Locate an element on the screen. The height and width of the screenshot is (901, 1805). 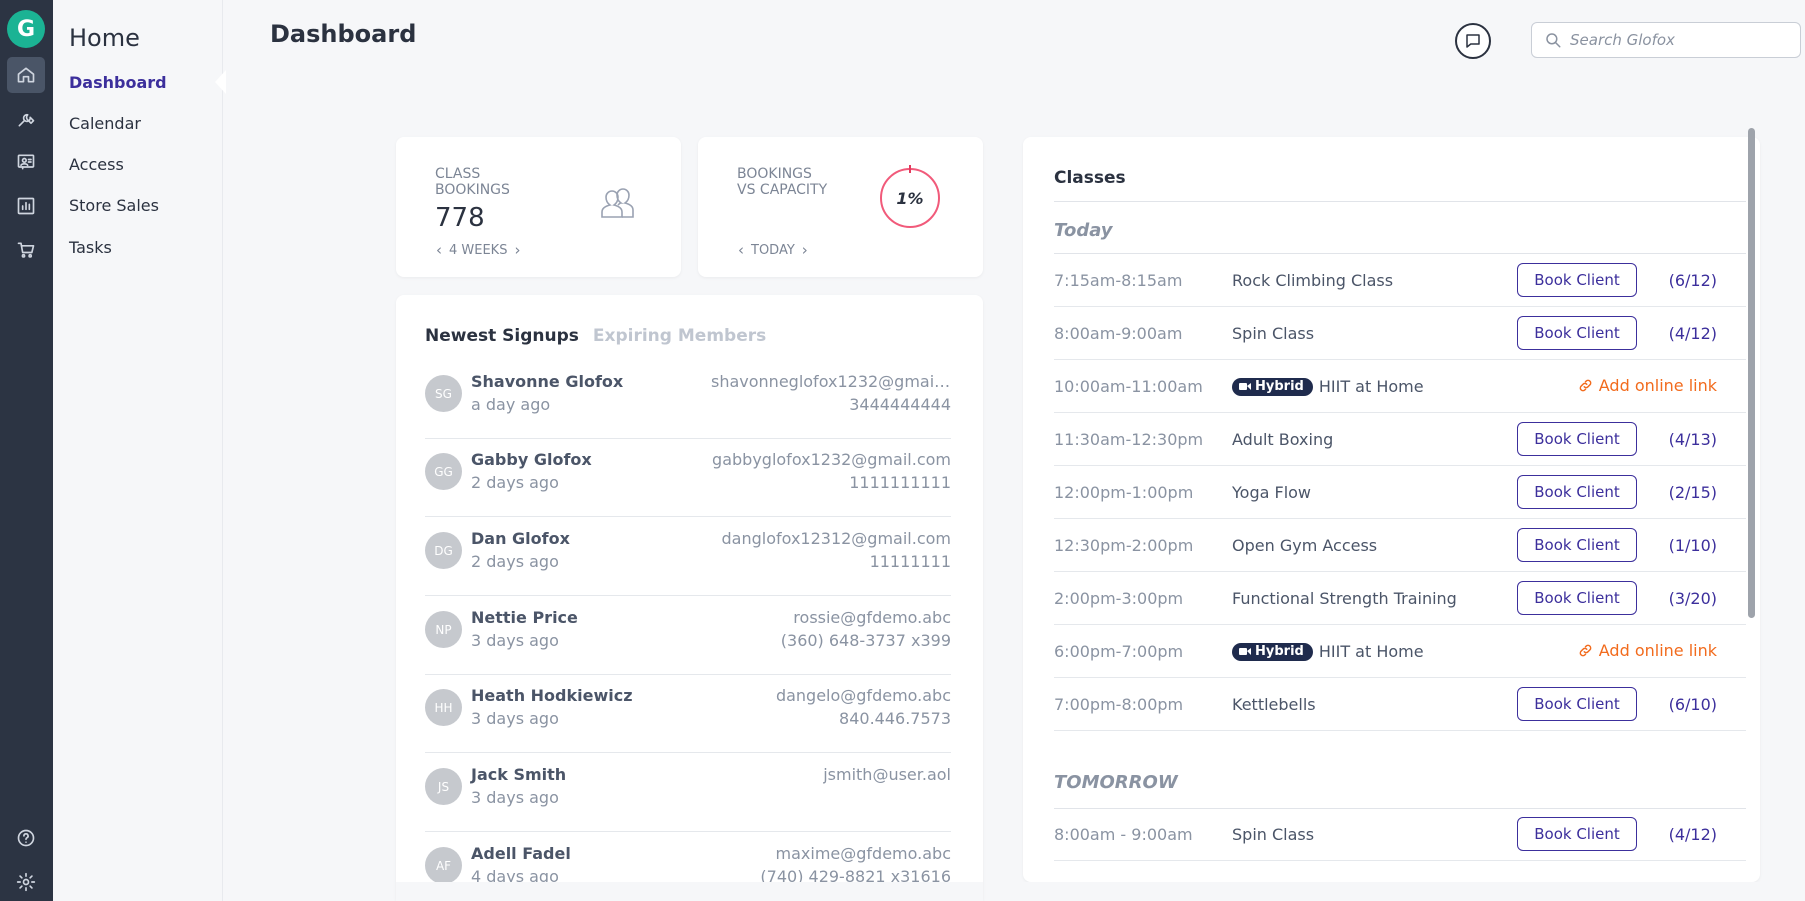
glofox-logo: G is located at coordinates (26, 29).